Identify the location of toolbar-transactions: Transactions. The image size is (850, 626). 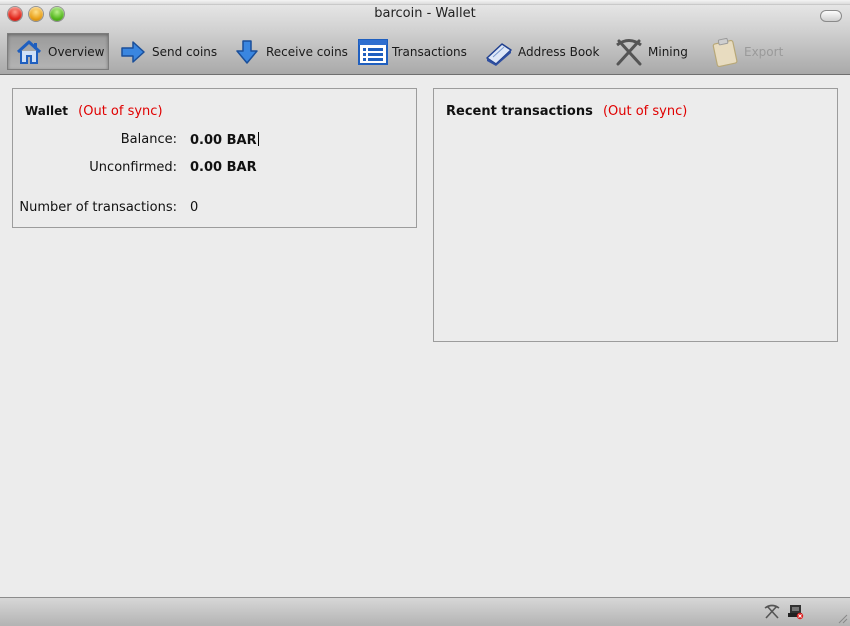
(412, 51).